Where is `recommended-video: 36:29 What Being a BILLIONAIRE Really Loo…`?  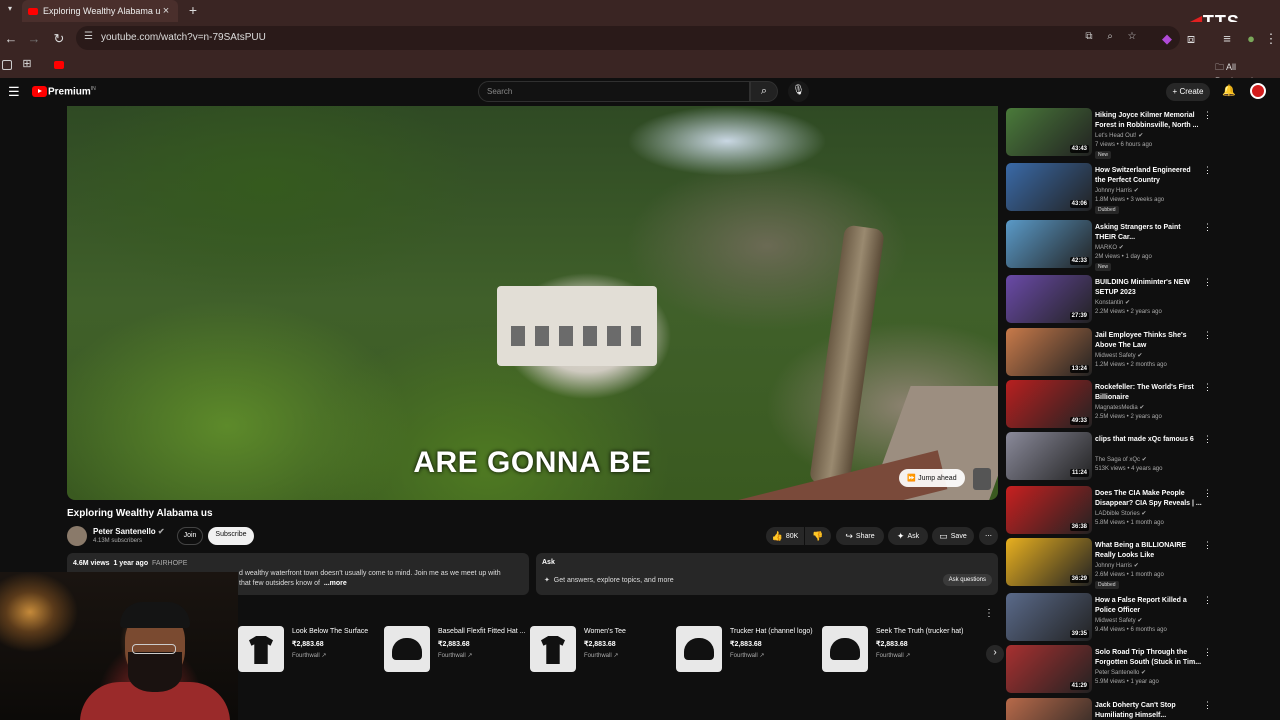 recommended-video: 36:29 What Being a BILLIONAIRE Really Loo… is located at coordinates (1143, 564).